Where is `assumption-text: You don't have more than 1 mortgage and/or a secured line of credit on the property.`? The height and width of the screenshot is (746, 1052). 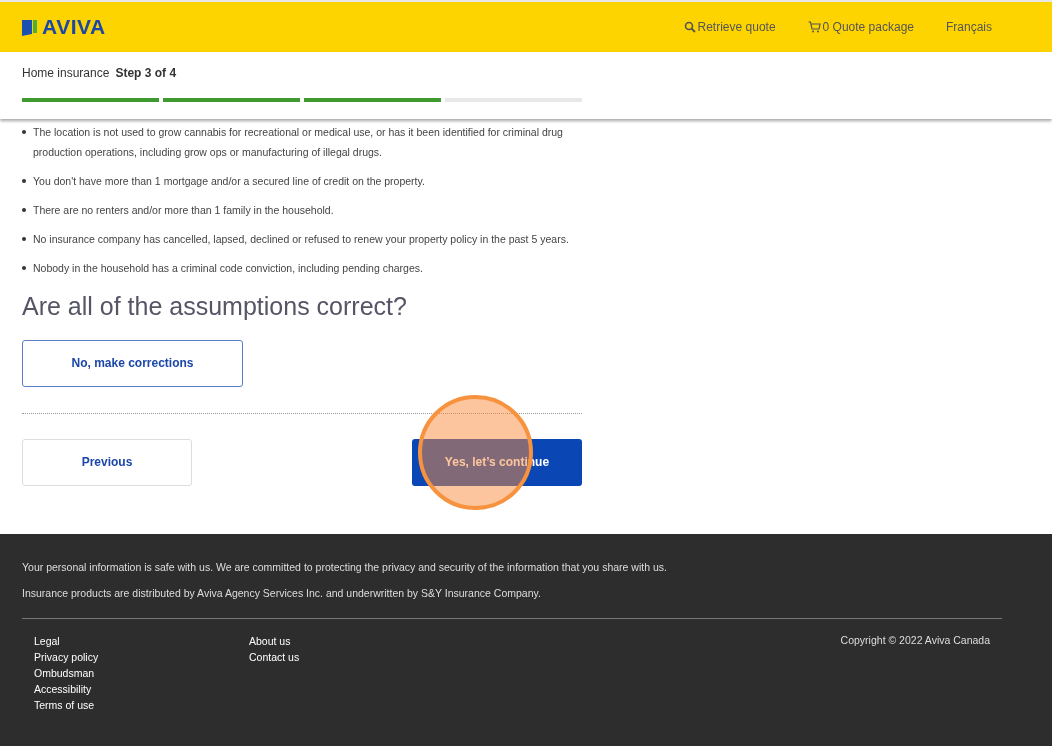
assumption-text: You don't have more than 1 mortgage and/or a secured line of credit on the property. is located at coordinates (229, 181).